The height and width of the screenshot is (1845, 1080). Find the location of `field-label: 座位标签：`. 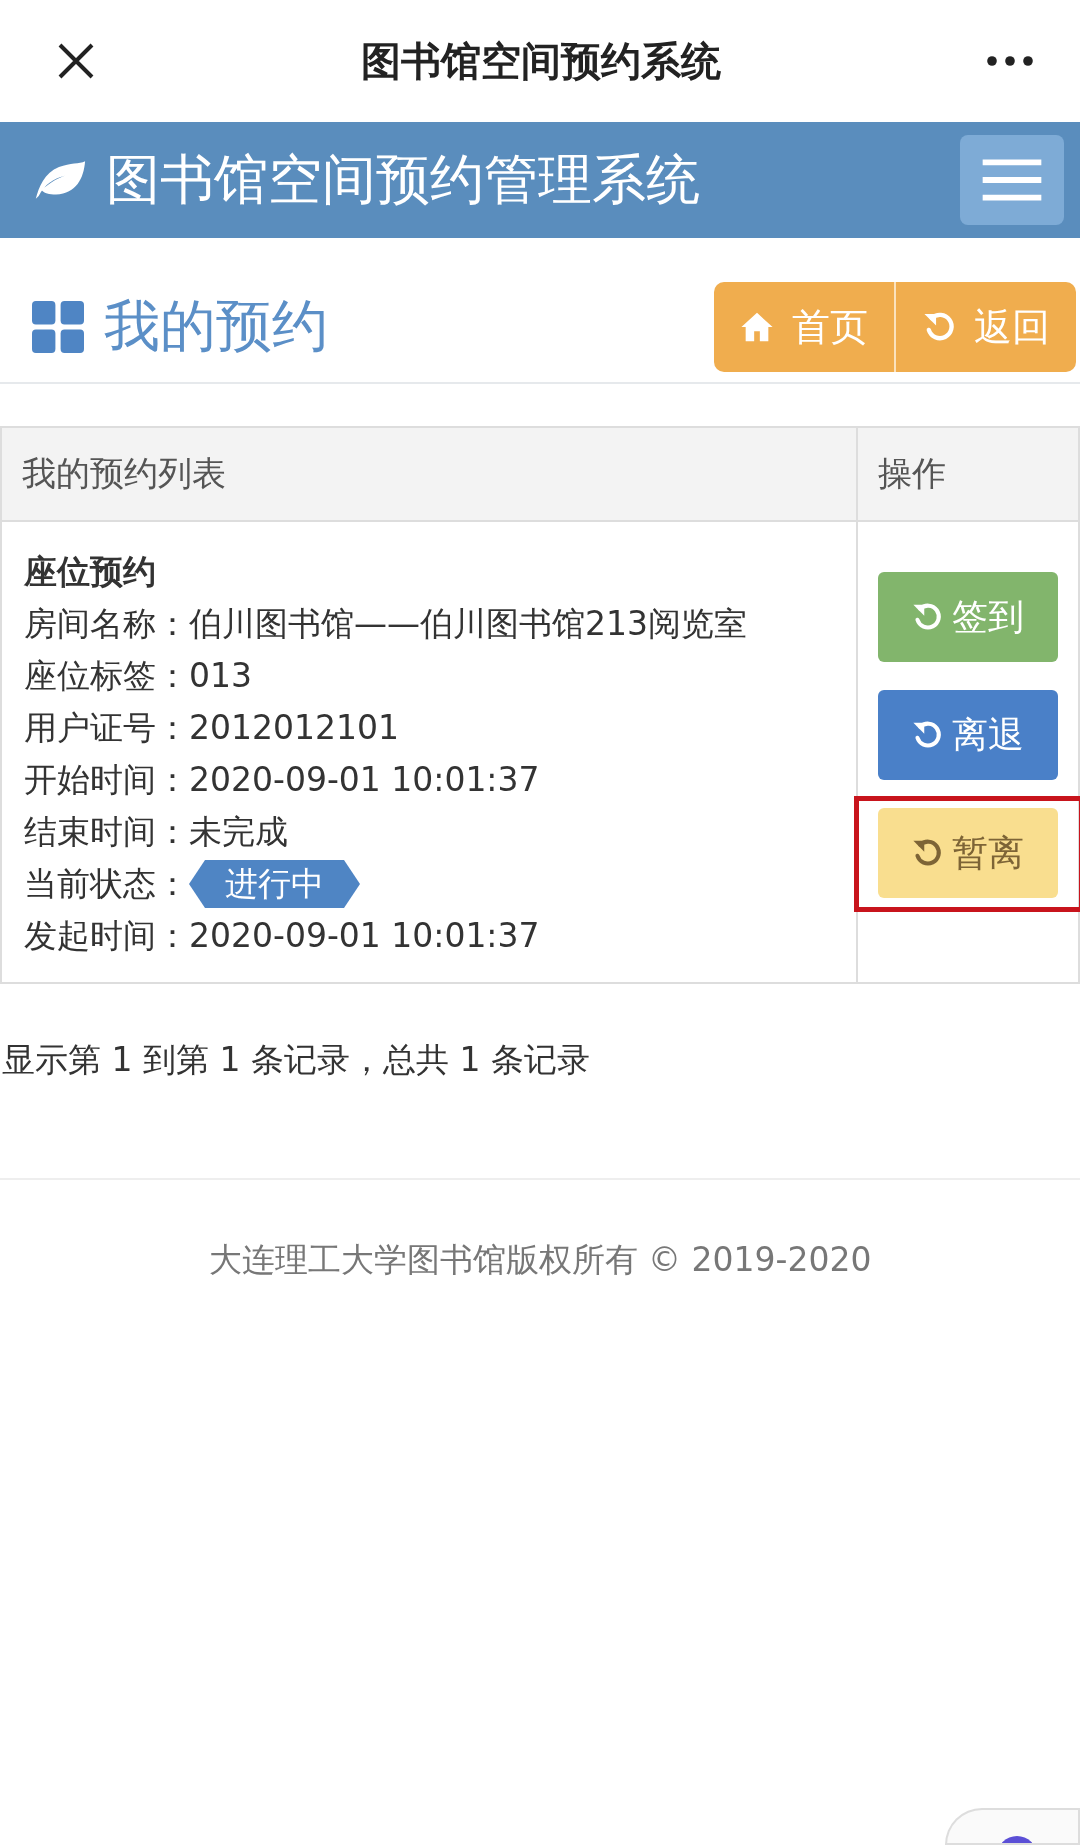

field-label: 座位标签： is located at coordinates (106, 676).